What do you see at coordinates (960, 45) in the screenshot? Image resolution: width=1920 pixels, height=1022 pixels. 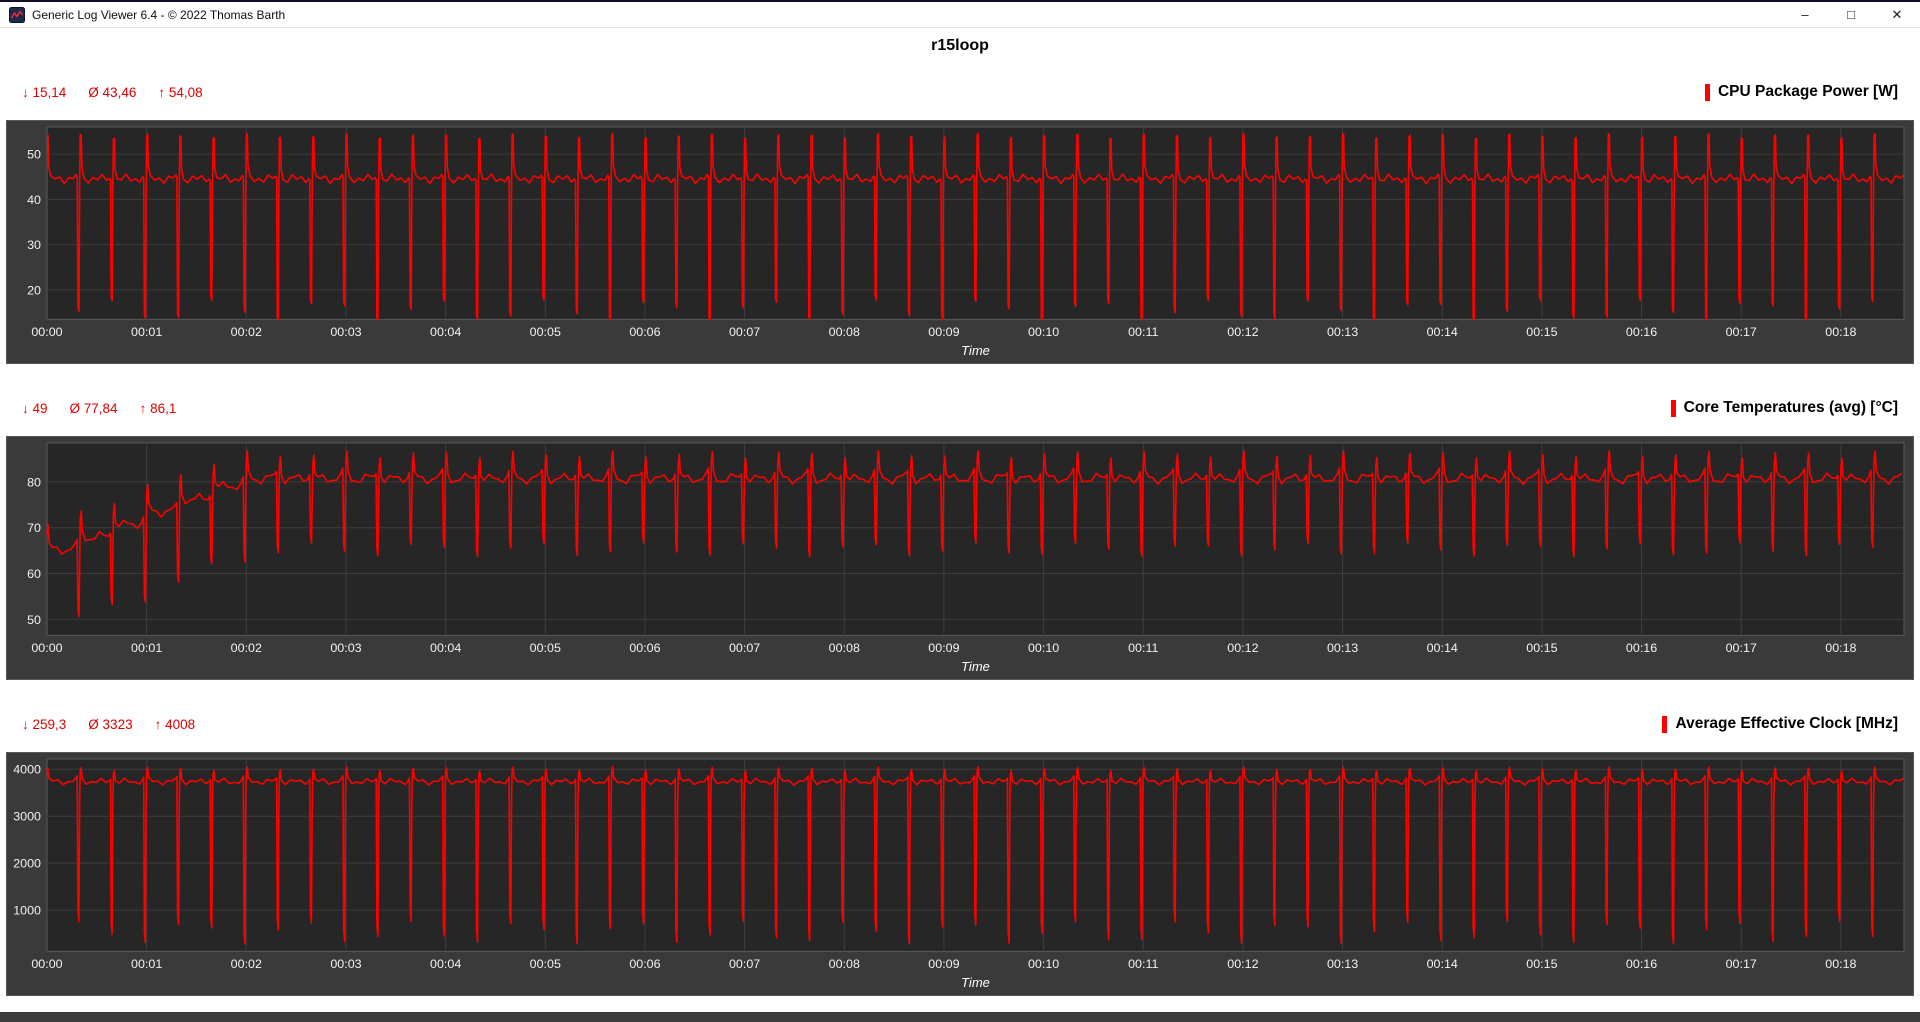 I see `page-title: r15loop` at bounding box center [960, 45].